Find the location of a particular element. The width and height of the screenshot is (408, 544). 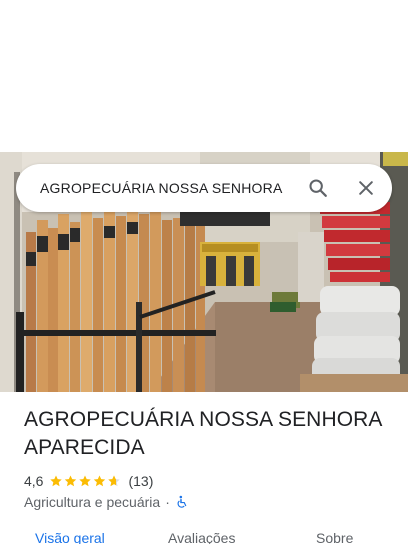

clear-search-button is located at coordinates (366, 188).